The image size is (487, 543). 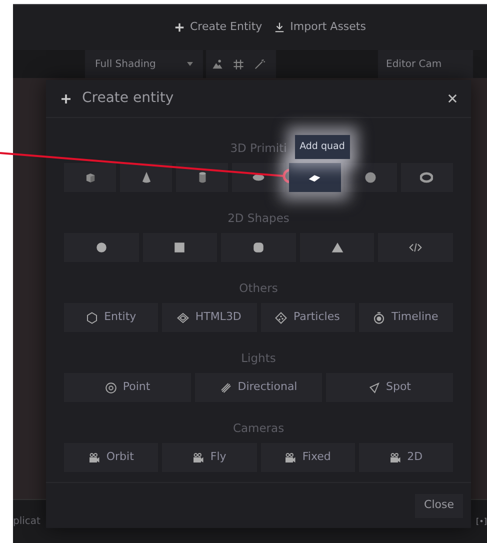 I want to click on torus-icon, so click(x=427, y=177).